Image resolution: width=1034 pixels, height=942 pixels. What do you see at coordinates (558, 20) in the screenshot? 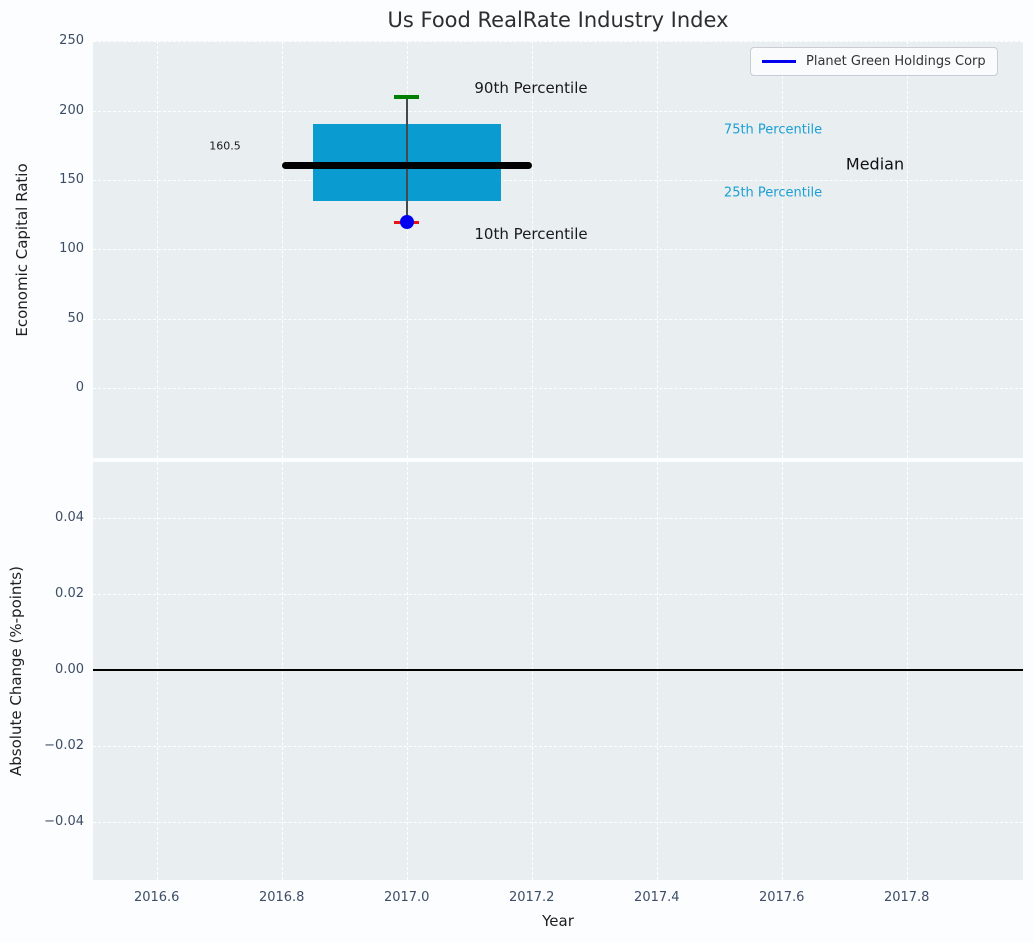
I see `chart-title: Us Food RealRate Industry Index` at bounding box center [558, 20].